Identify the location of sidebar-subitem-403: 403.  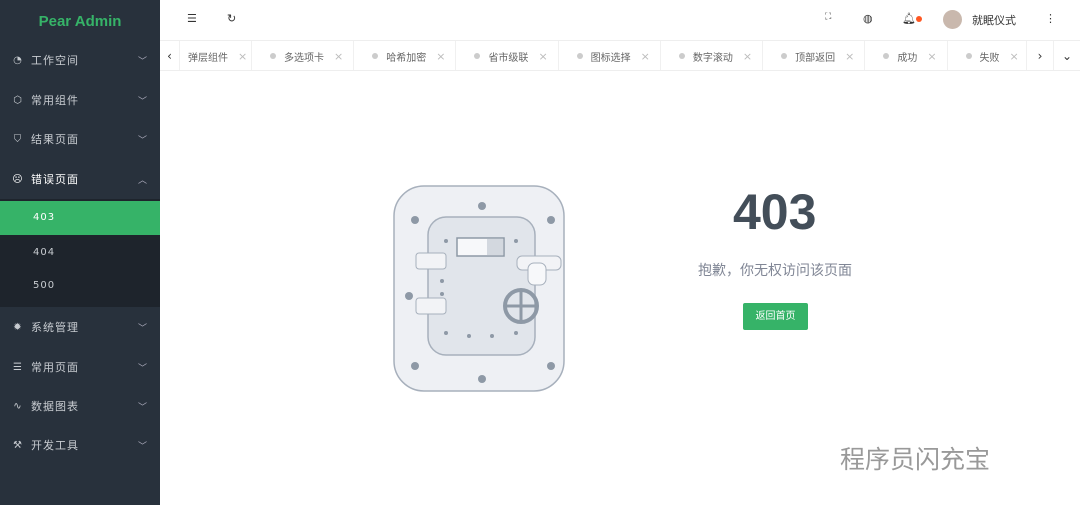
(80, 218).